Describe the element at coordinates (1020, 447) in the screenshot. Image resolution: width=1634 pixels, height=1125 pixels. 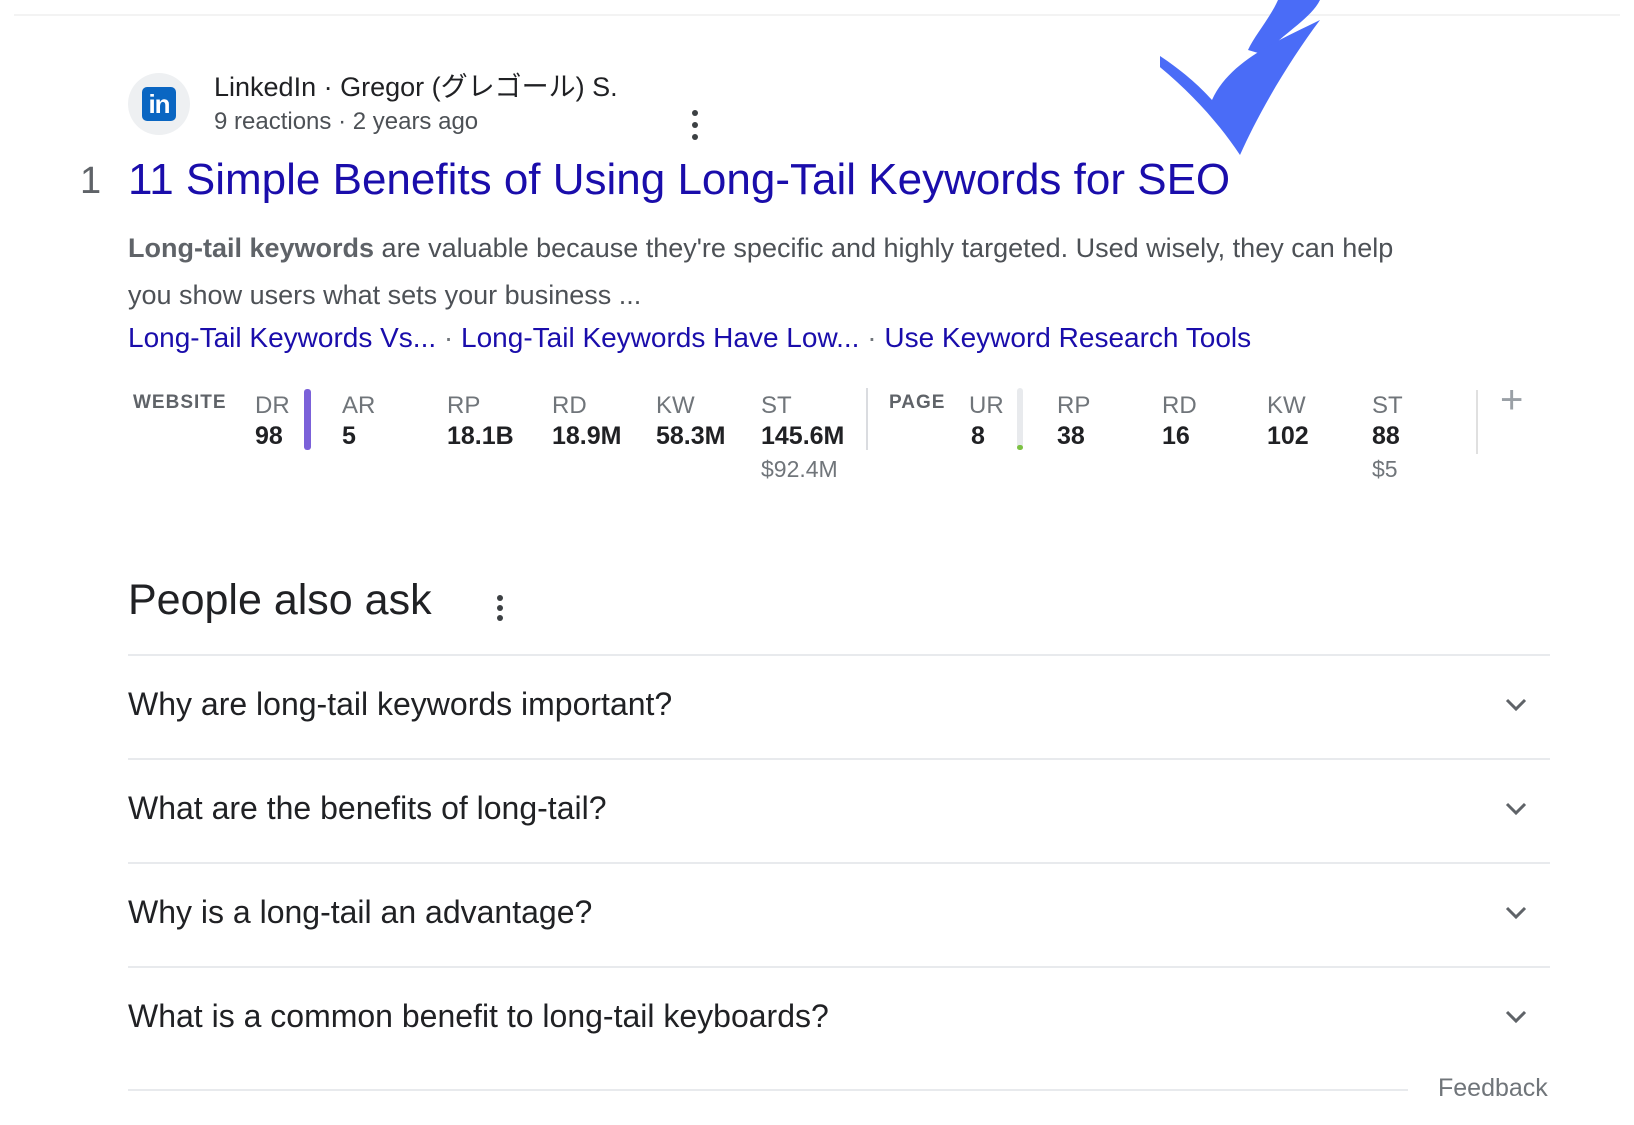
I see `ur-level-bar` at that location.